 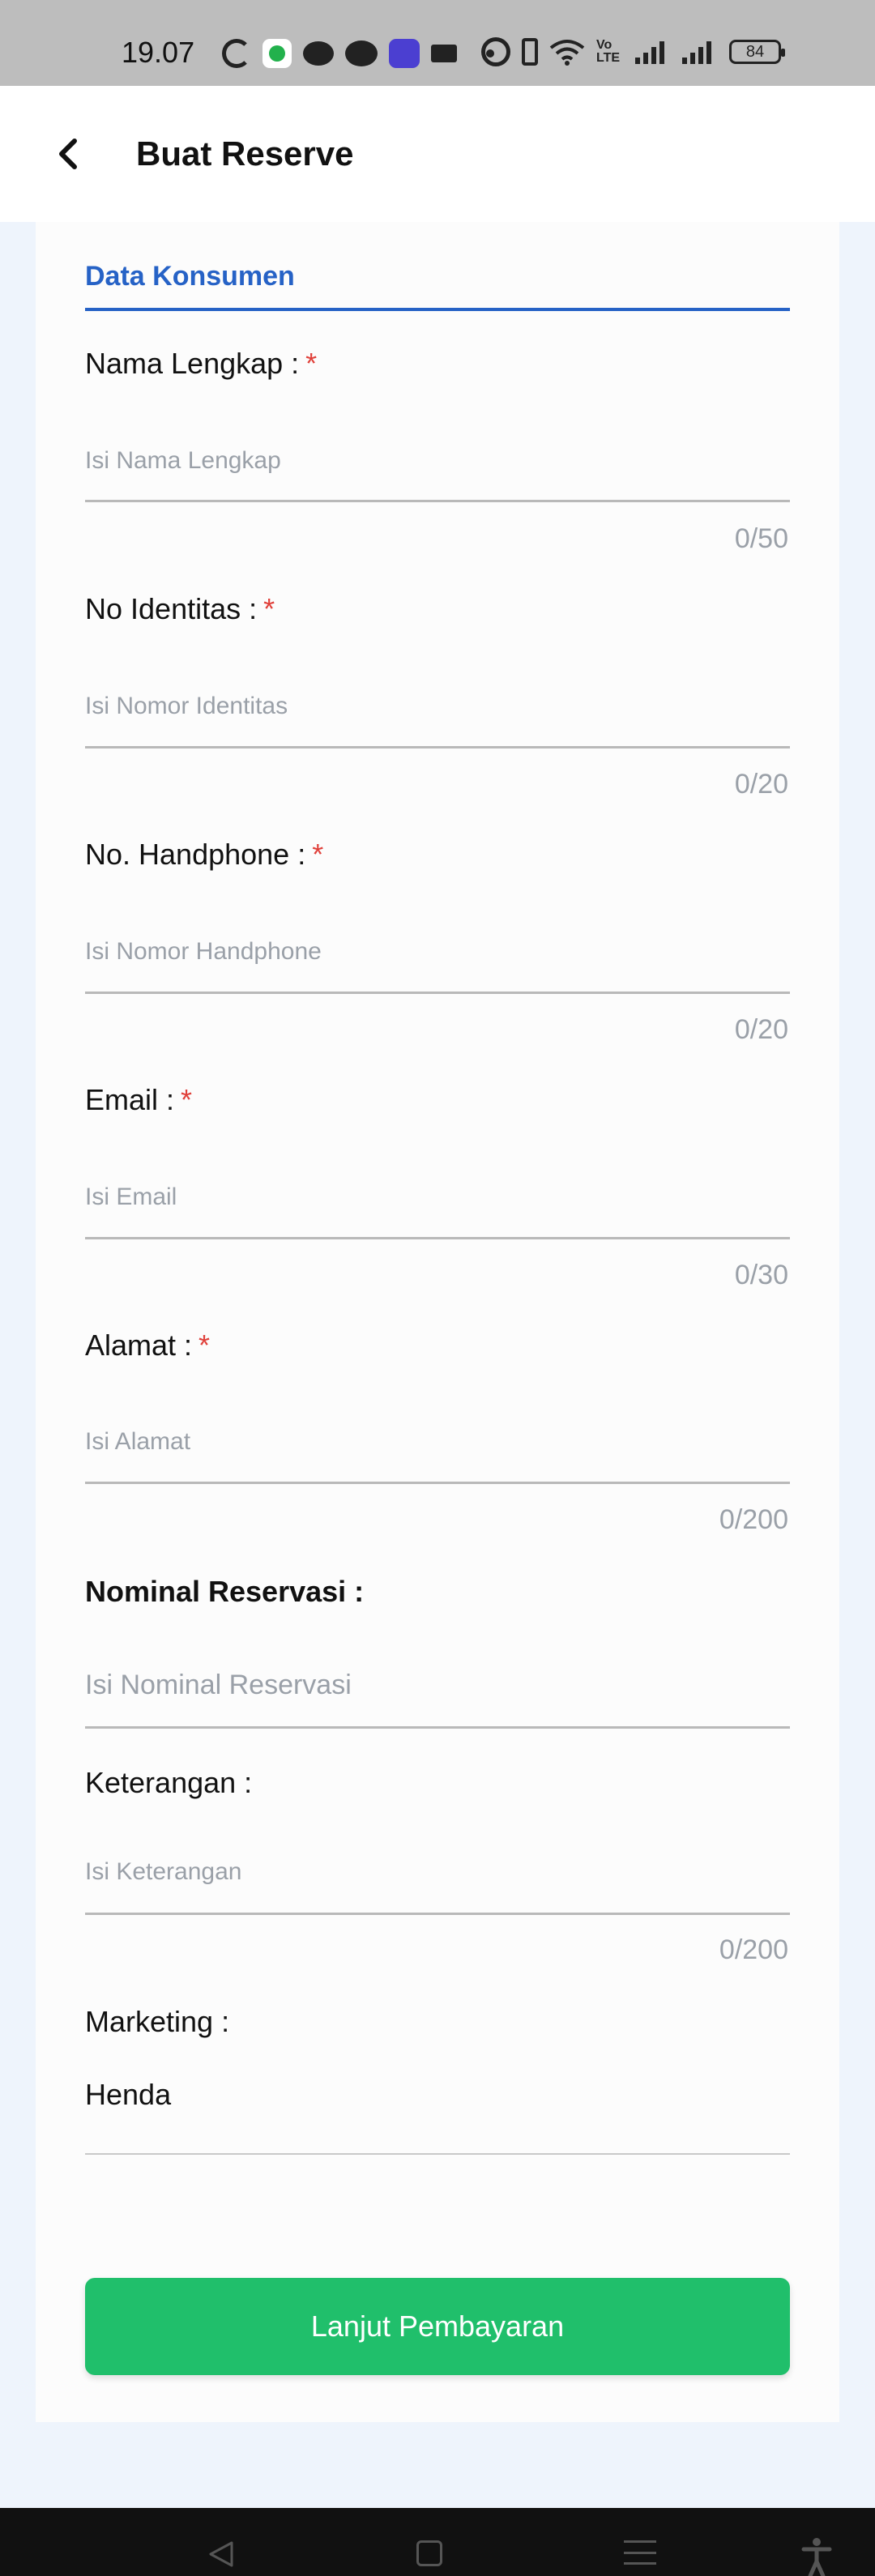 What do you see at coordinates (437, 462) in the screenshot?
I see `nama-lengkap-input` at bounding box center [437, 462].